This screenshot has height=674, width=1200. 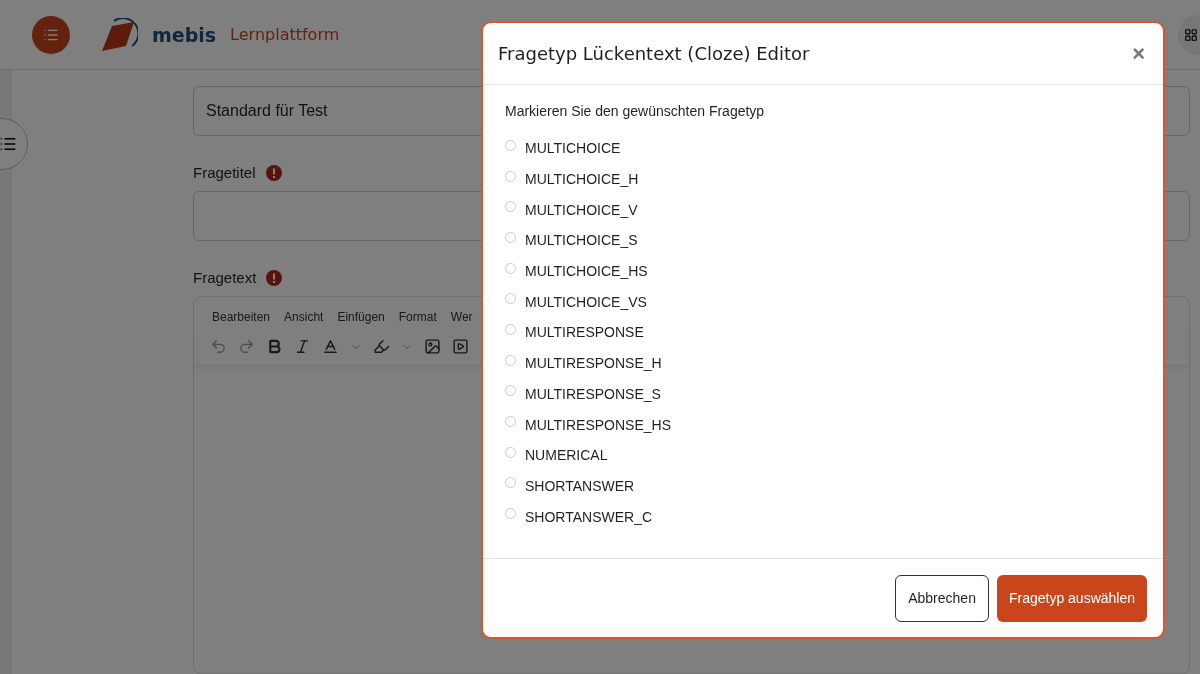 What do you see at coordinates (225, 277) in the screenshot?
I see `field-label: Fragetext` at bounding box center [225, 277].